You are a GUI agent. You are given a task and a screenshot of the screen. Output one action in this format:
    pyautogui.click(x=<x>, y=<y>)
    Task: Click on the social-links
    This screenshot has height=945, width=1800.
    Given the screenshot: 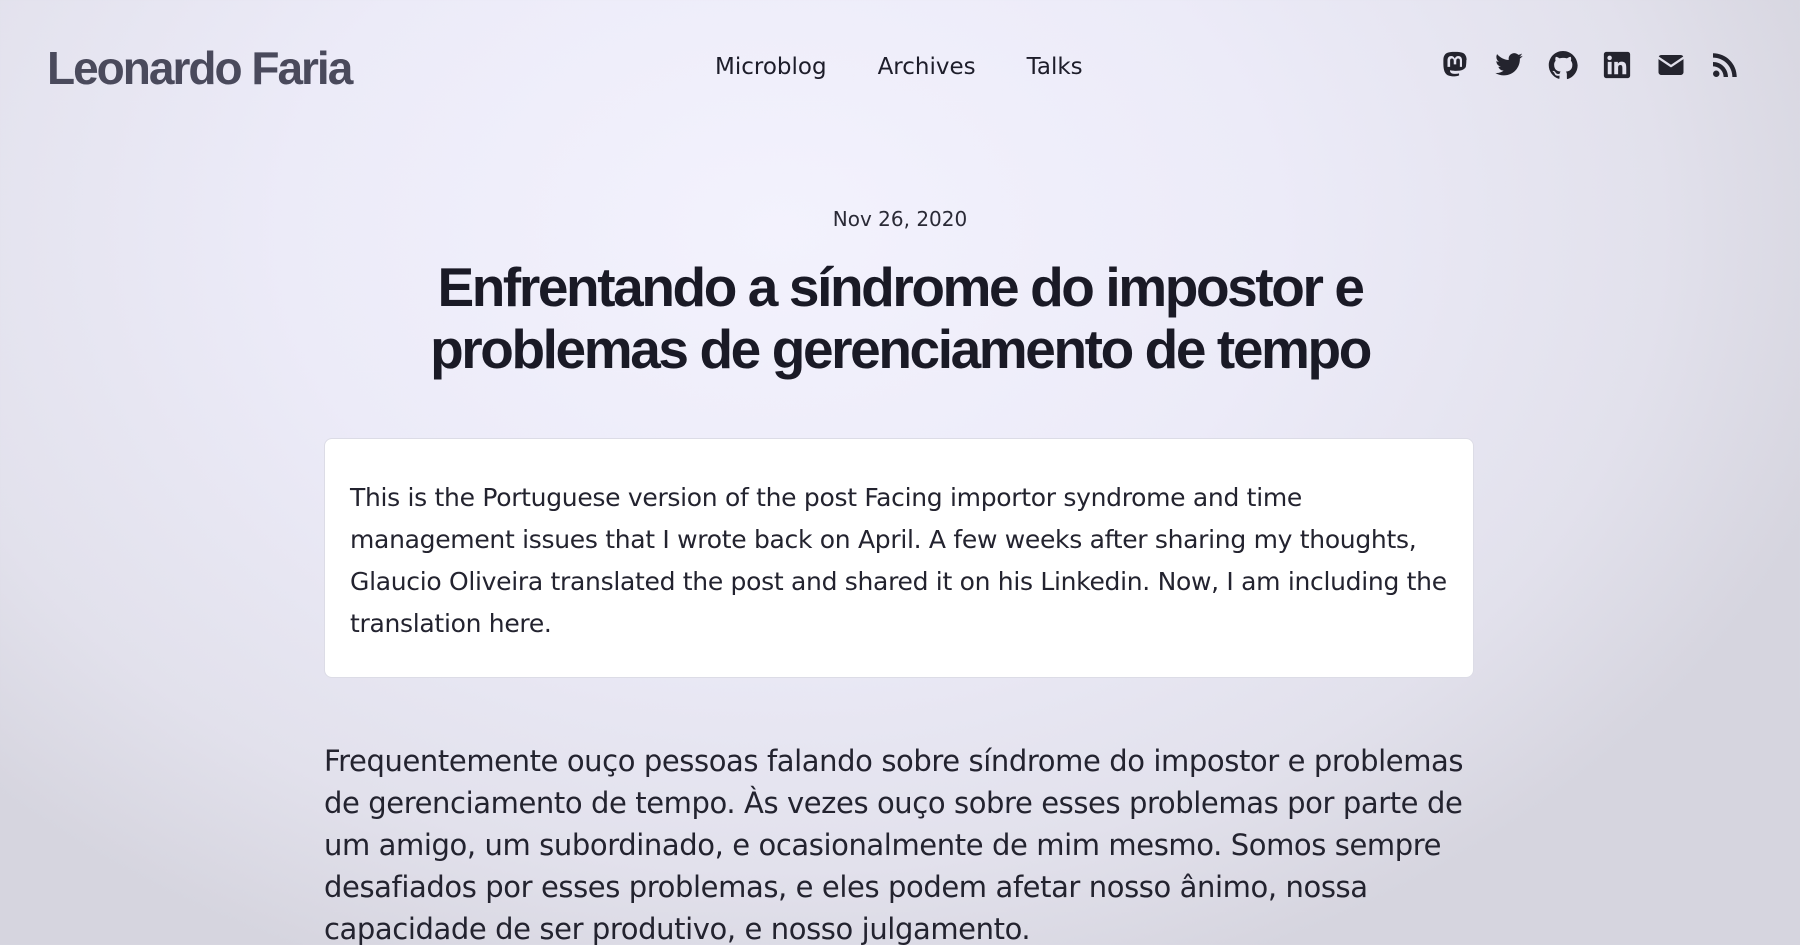 What is the action you would take?
    pyautogui.click(x=1602, y=65)
    